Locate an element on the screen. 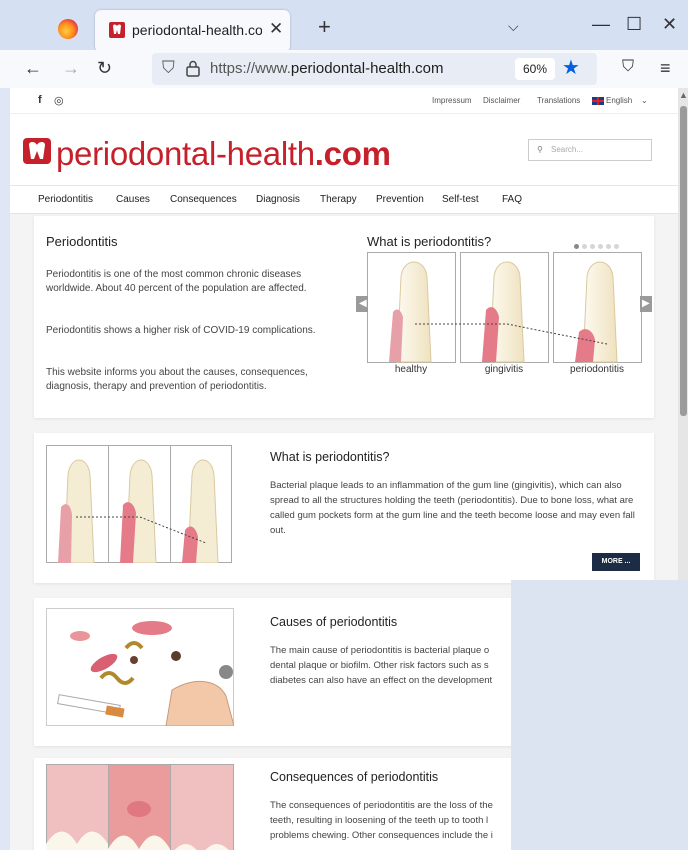 This screenshot has width=688, height=850. slider-next-arrow: ▶ is located at coordinates (646, 304).